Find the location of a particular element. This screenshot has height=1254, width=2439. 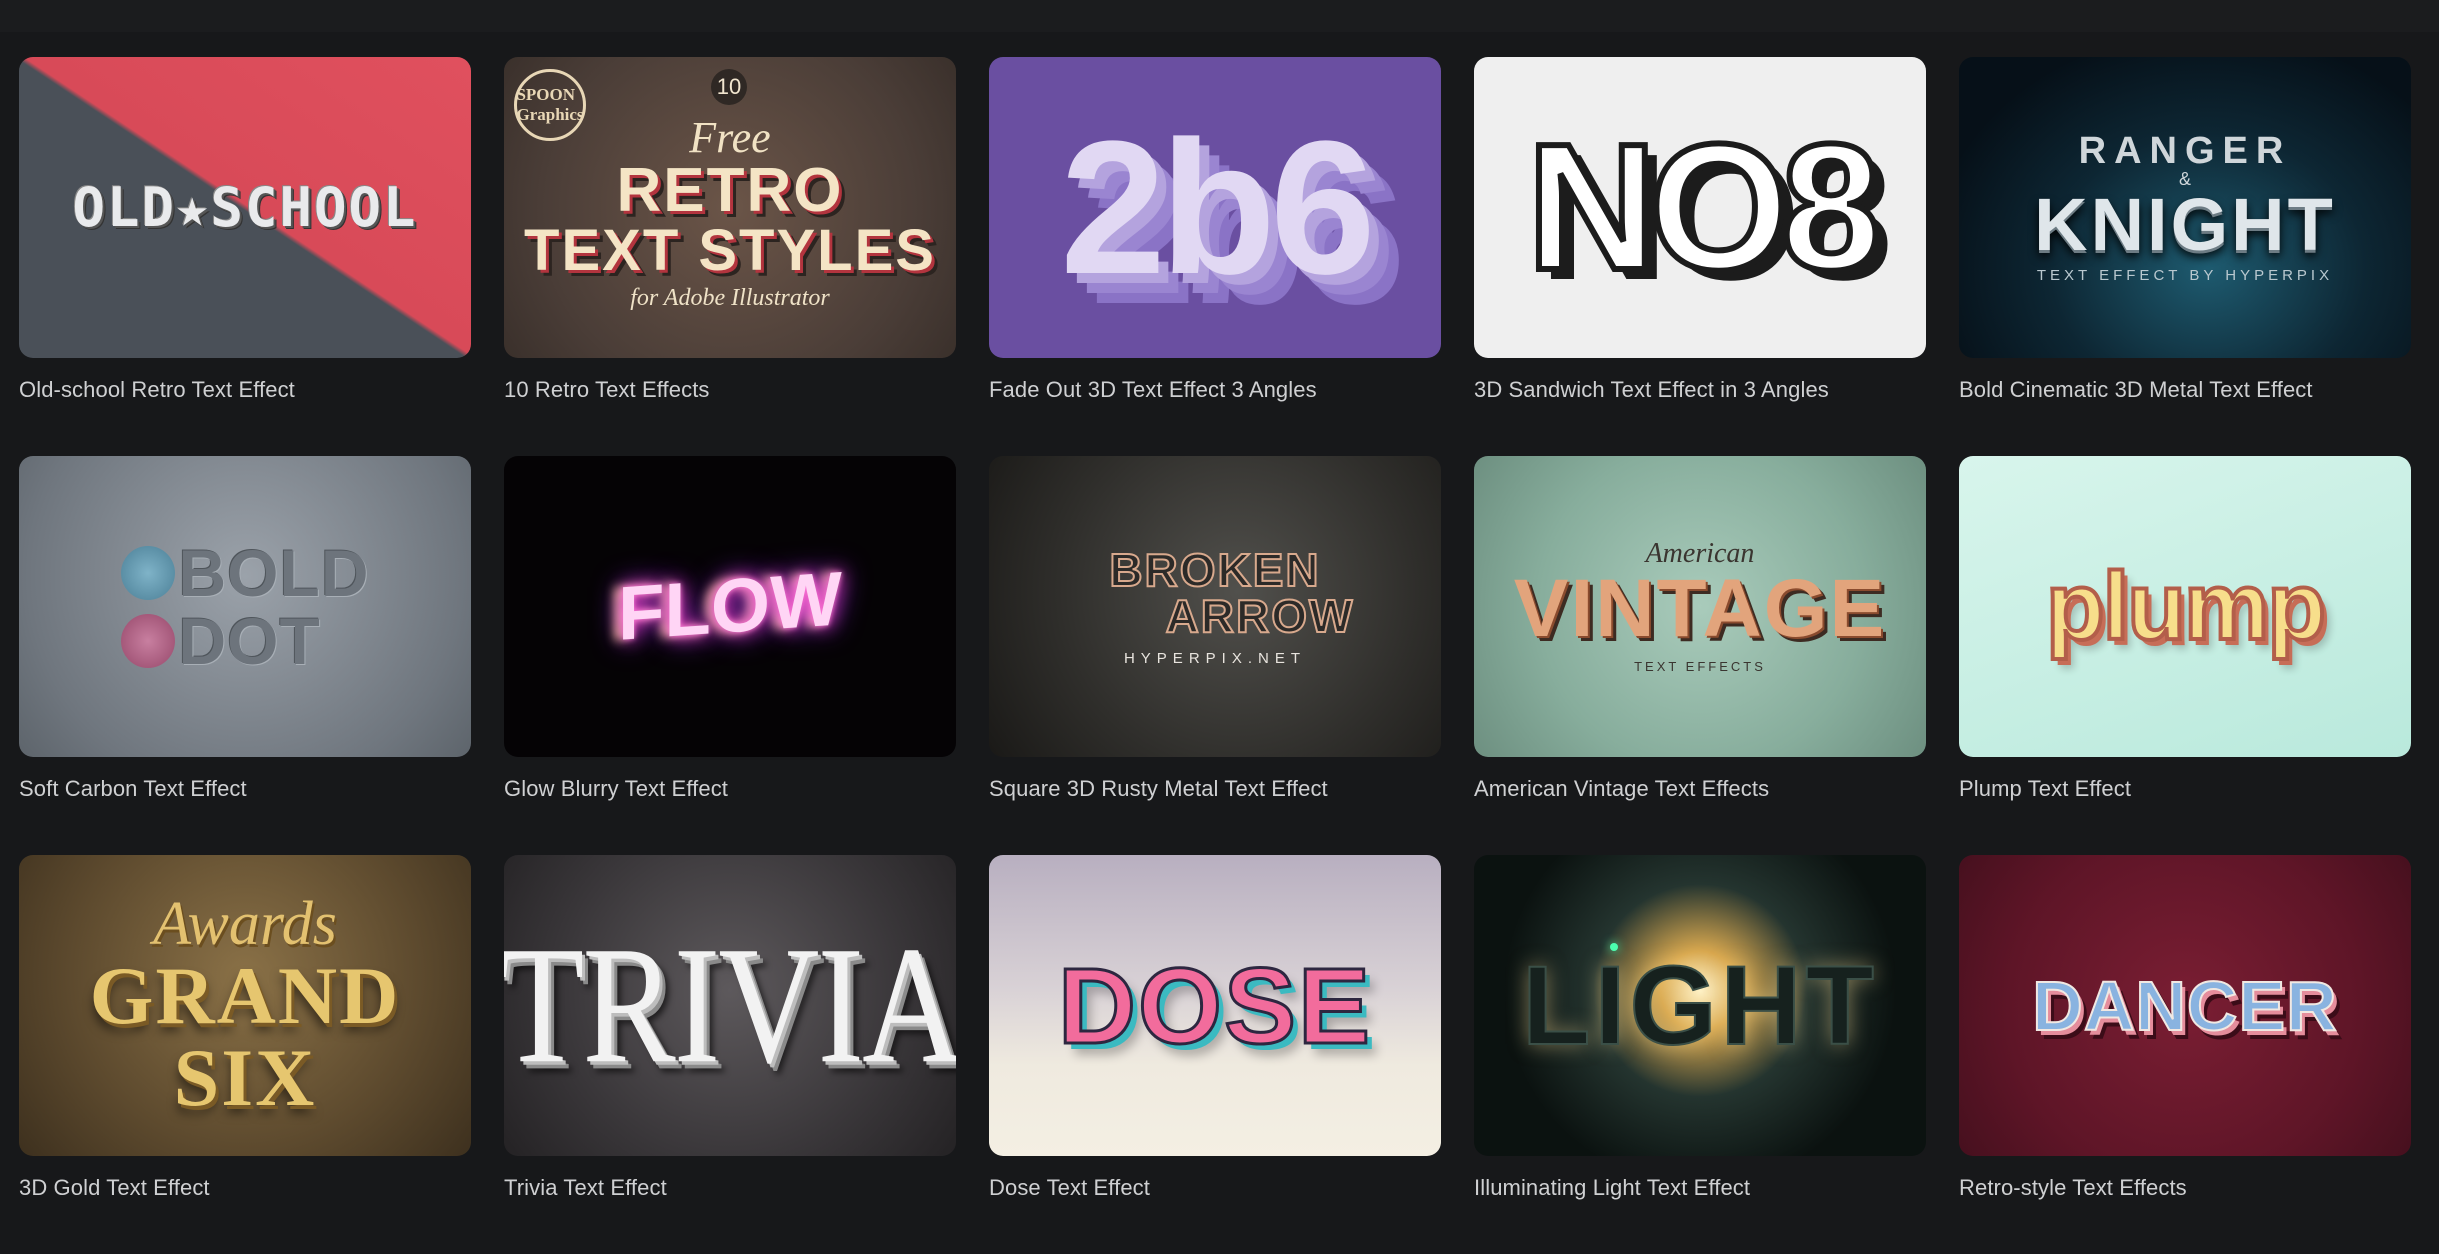

effect-thumbnail: NO8 is located at coordinates (1700, 207).